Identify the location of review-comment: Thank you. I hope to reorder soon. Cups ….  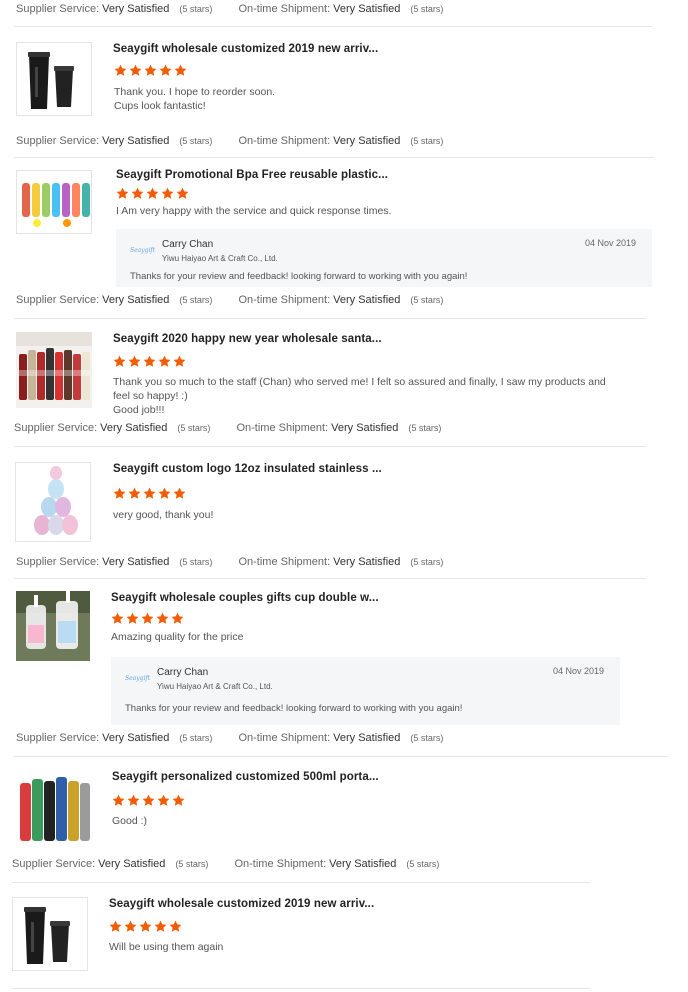
(194, 99).